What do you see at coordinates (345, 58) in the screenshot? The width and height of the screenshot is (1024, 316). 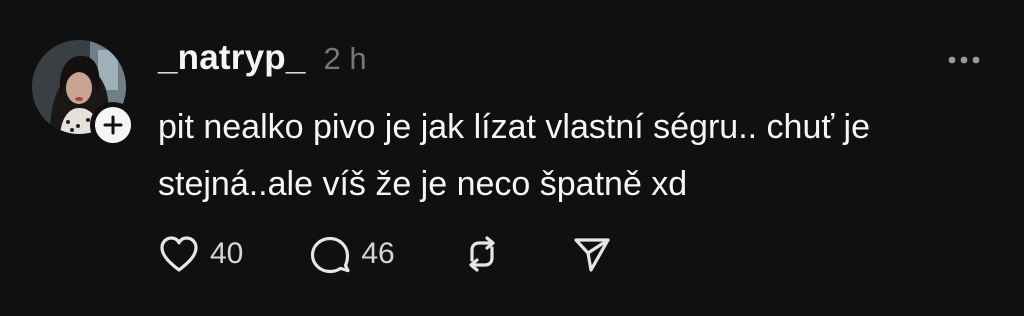 I see `post-timestamp: 2 h` at bounding box center [345, 58].